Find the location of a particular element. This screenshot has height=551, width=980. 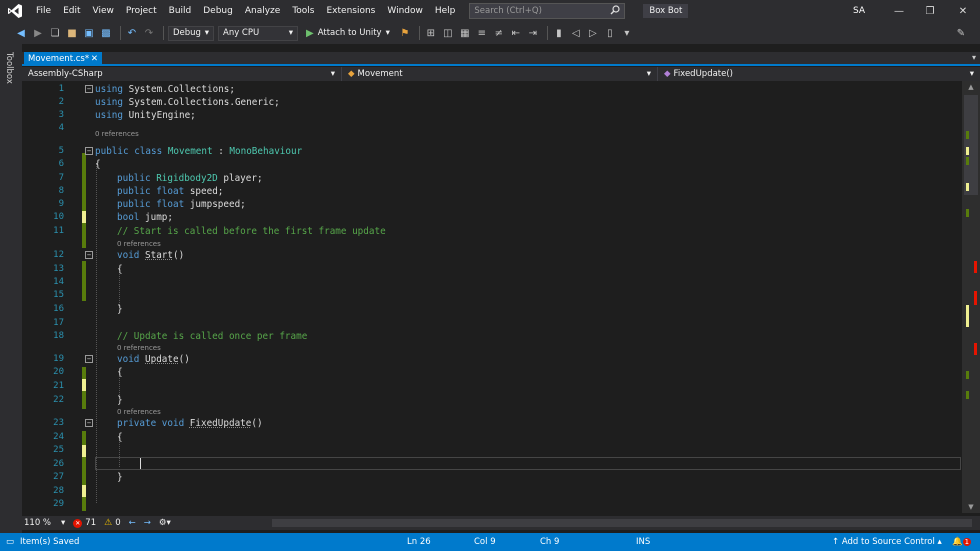

line-number: 12 is located at coordinates (58, 255).